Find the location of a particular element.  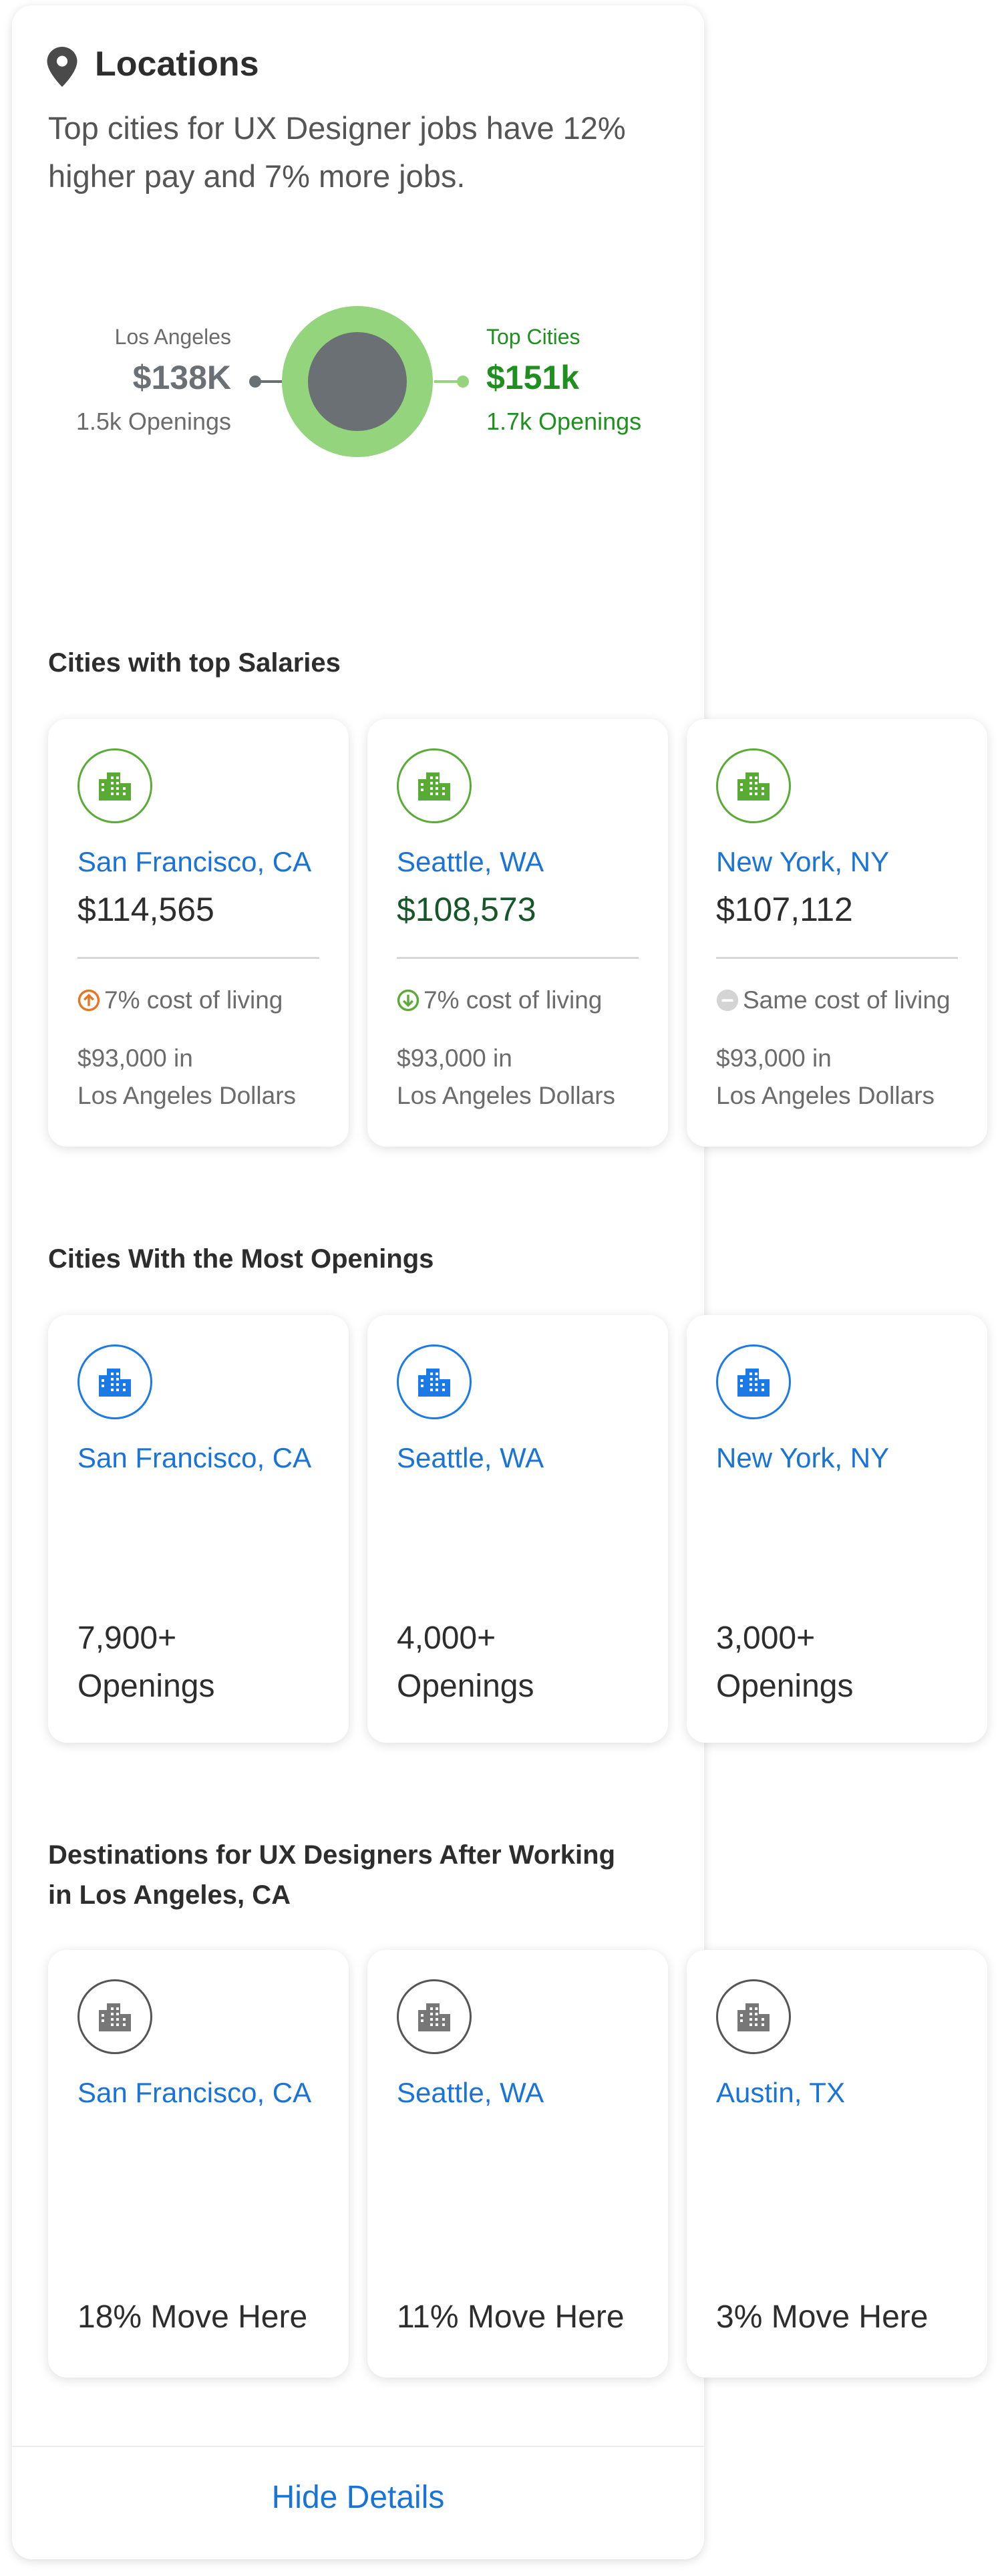

move-percentage: 18% Move Here is located at coordinates (192, 2317).